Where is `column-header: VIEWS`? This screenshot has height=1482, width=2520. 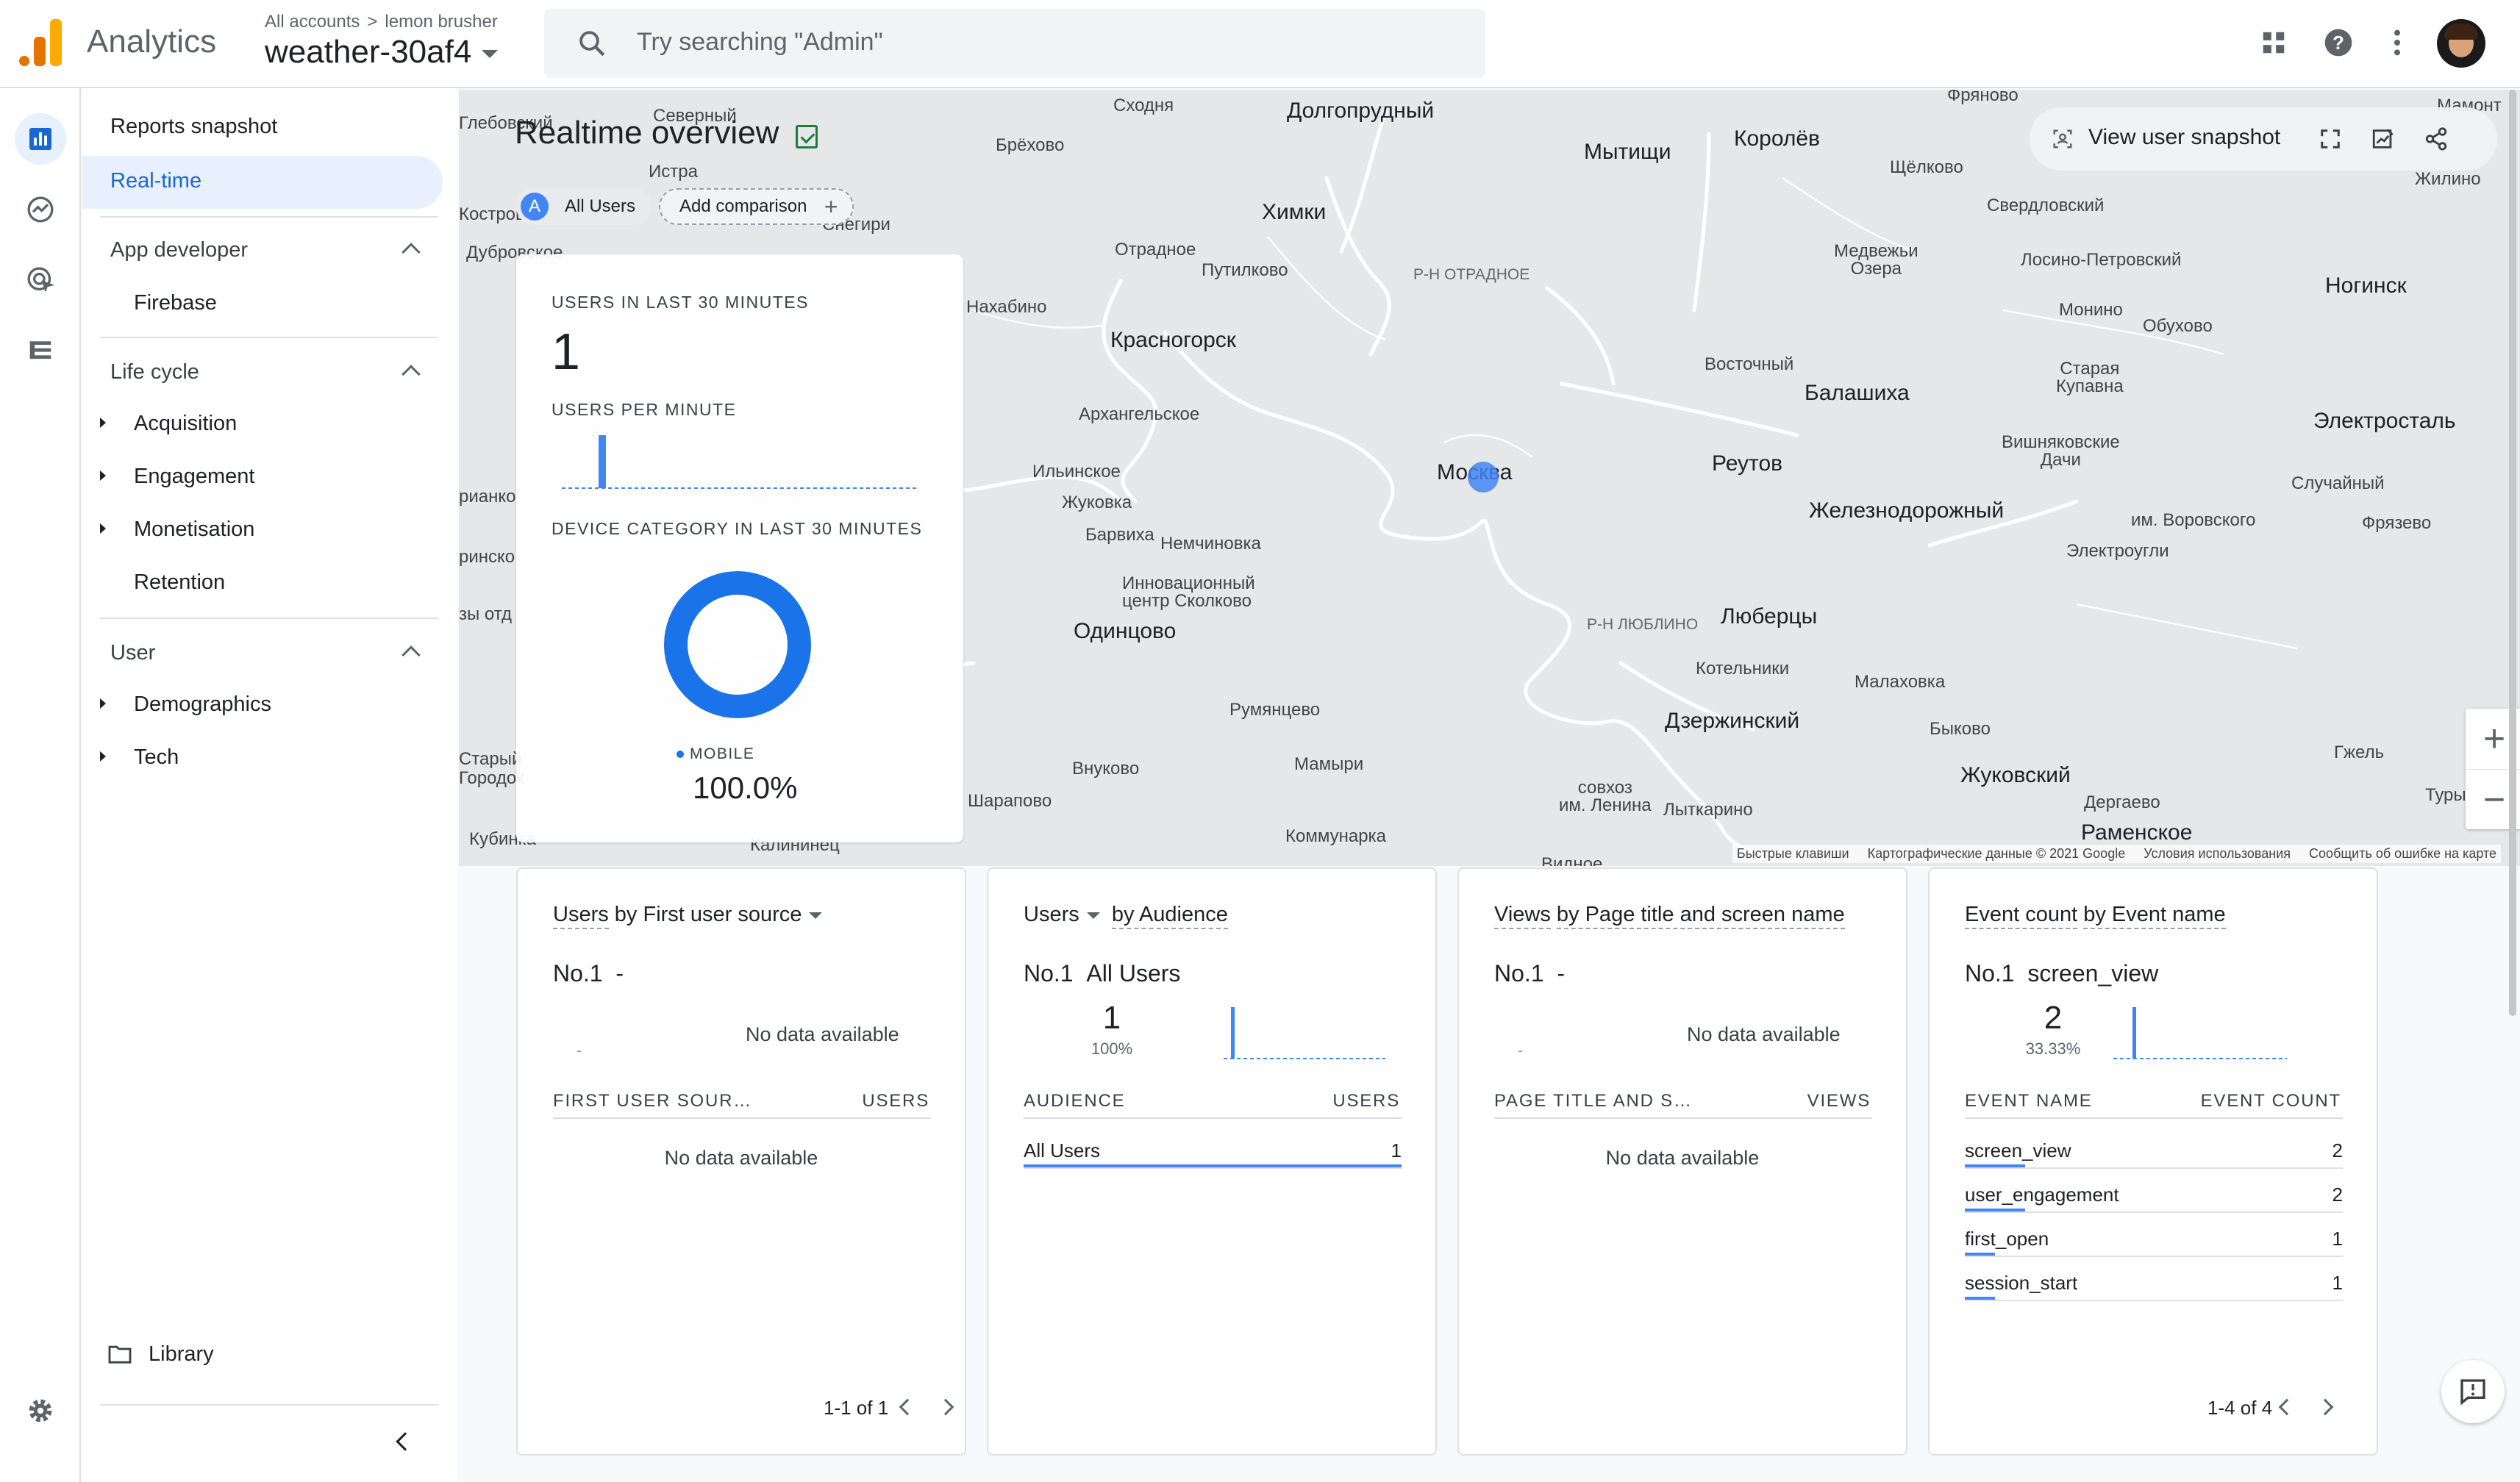
column-header: VIEWS is located at coordinates (1839, 1101).